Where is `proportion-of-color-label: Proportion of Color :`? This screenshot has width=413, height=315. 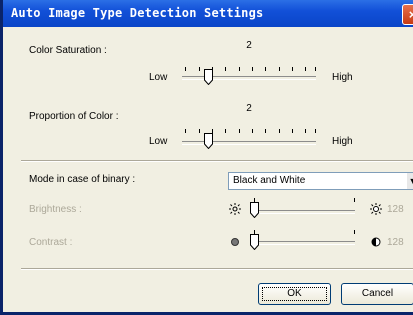 proportion-of-color-label: Proportion of Color : is located at coordinates (74, 116).